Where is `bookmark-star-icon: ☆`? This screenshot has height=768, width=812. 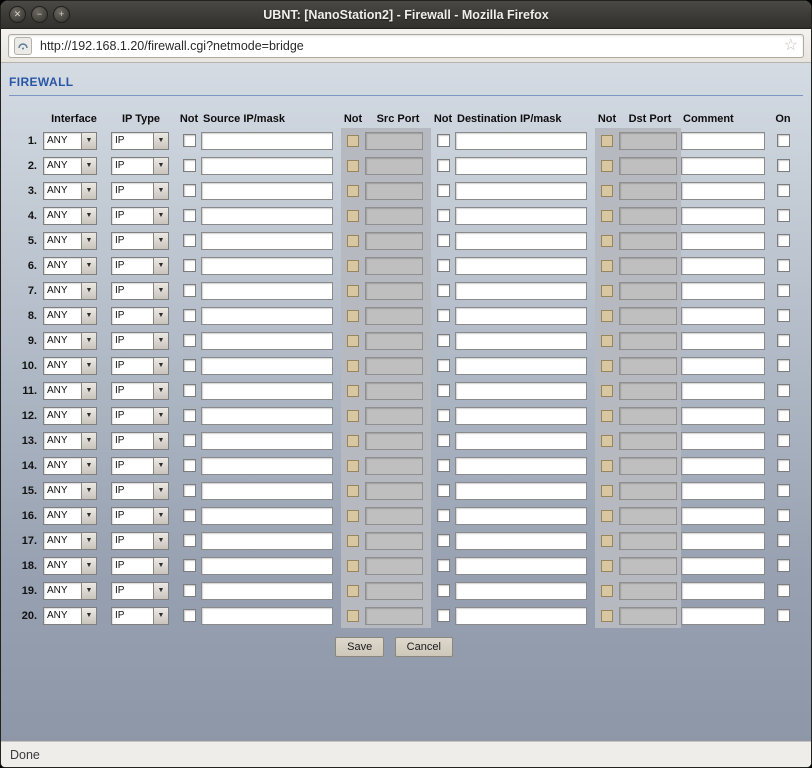
bookmark-star-icon: ☆ is located at coordinates (791, 45).